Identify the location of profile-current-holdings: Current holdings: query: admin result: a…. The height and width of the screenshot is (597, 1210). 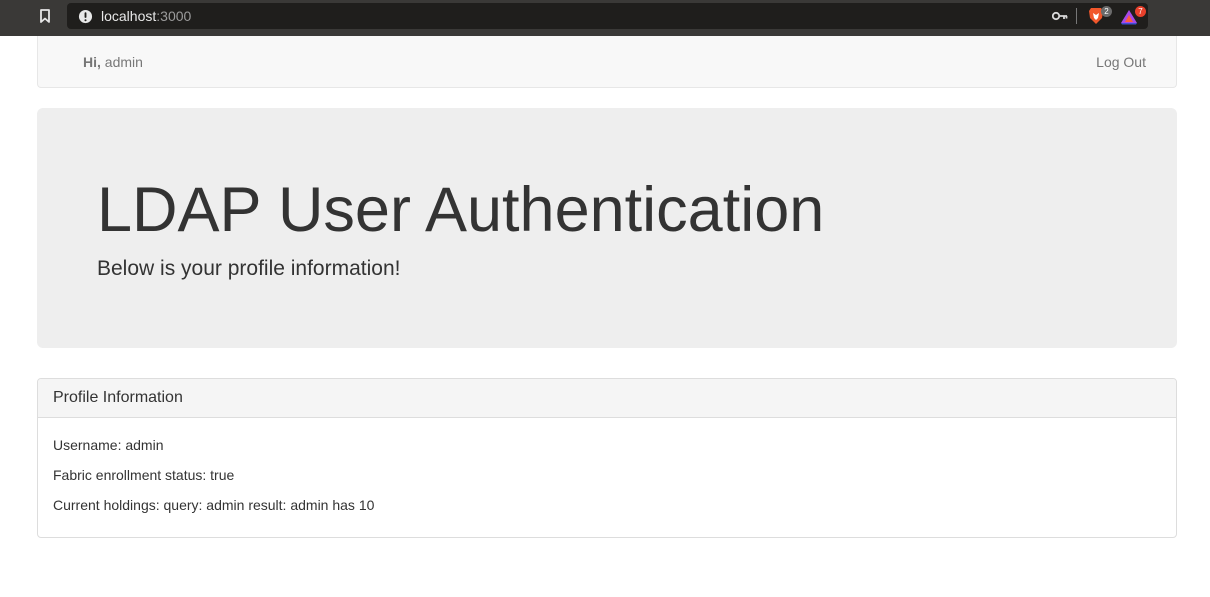
(214, 505).